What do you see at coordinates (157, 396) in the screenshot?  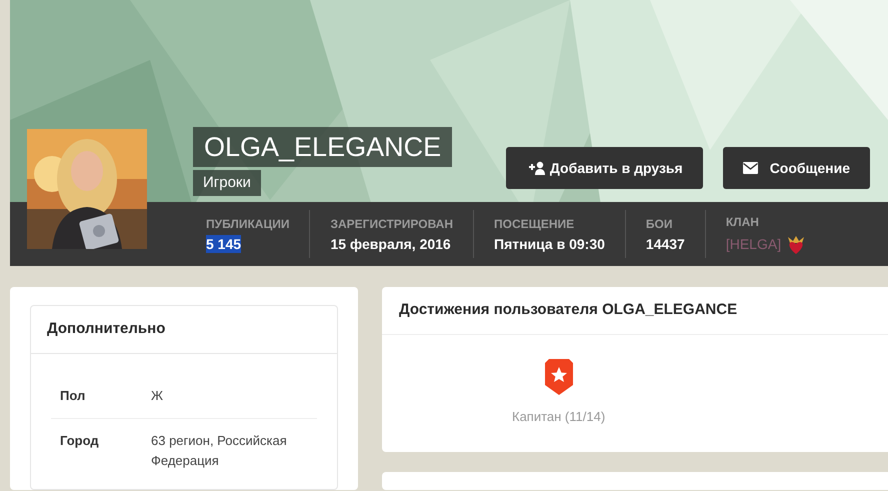 I see `field-value: Ж` at bounding box center [157, 396].